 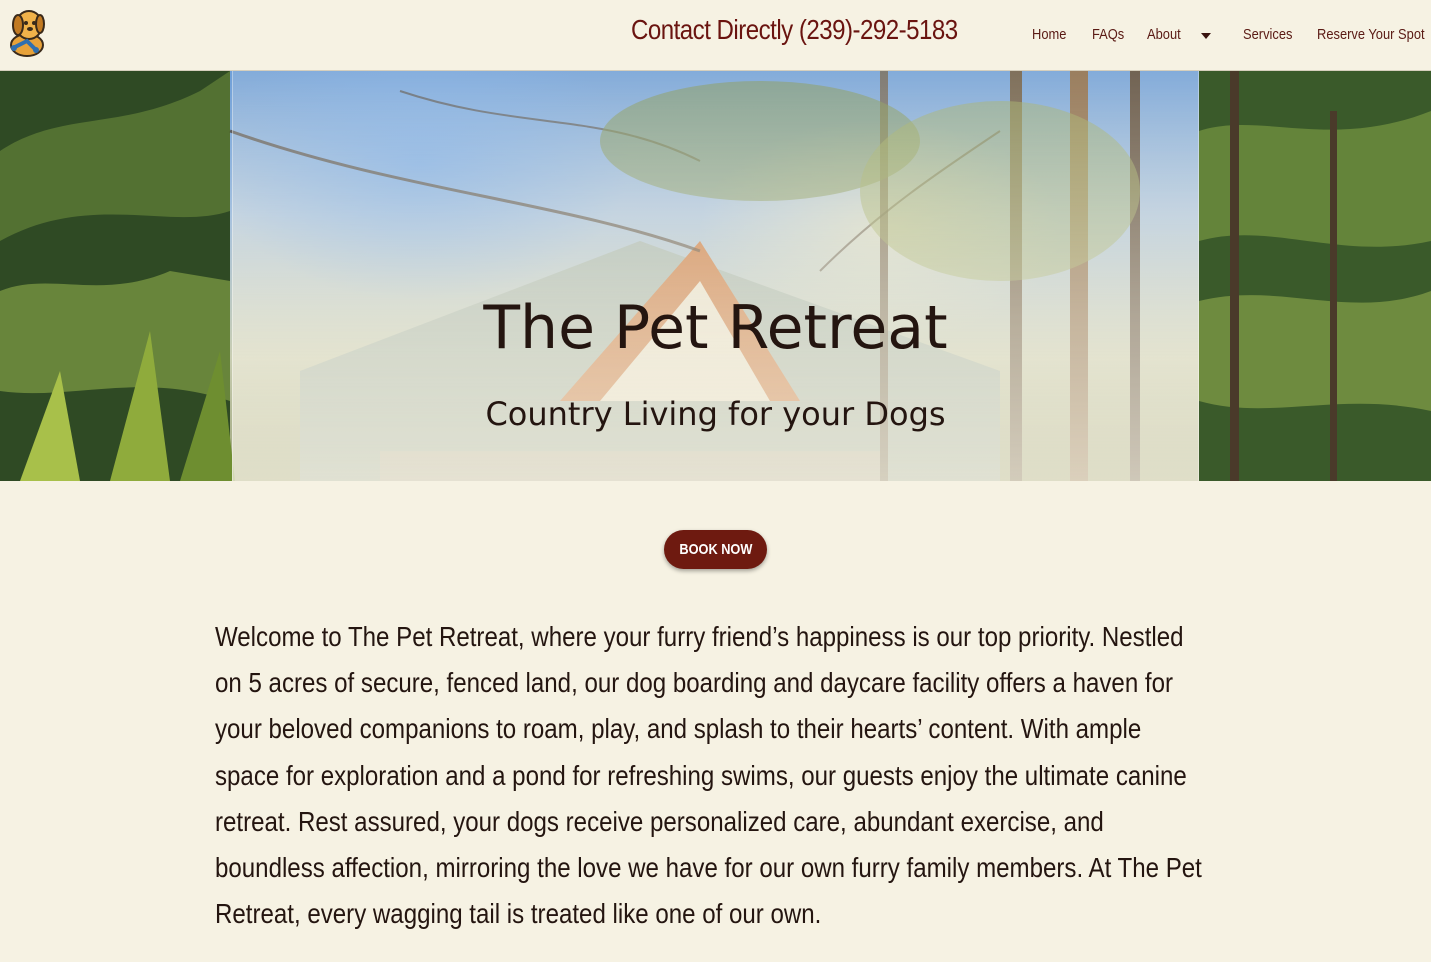 I want to click on hero-subtitle: Country Living for your Dogs, so click(x=715, y=414).